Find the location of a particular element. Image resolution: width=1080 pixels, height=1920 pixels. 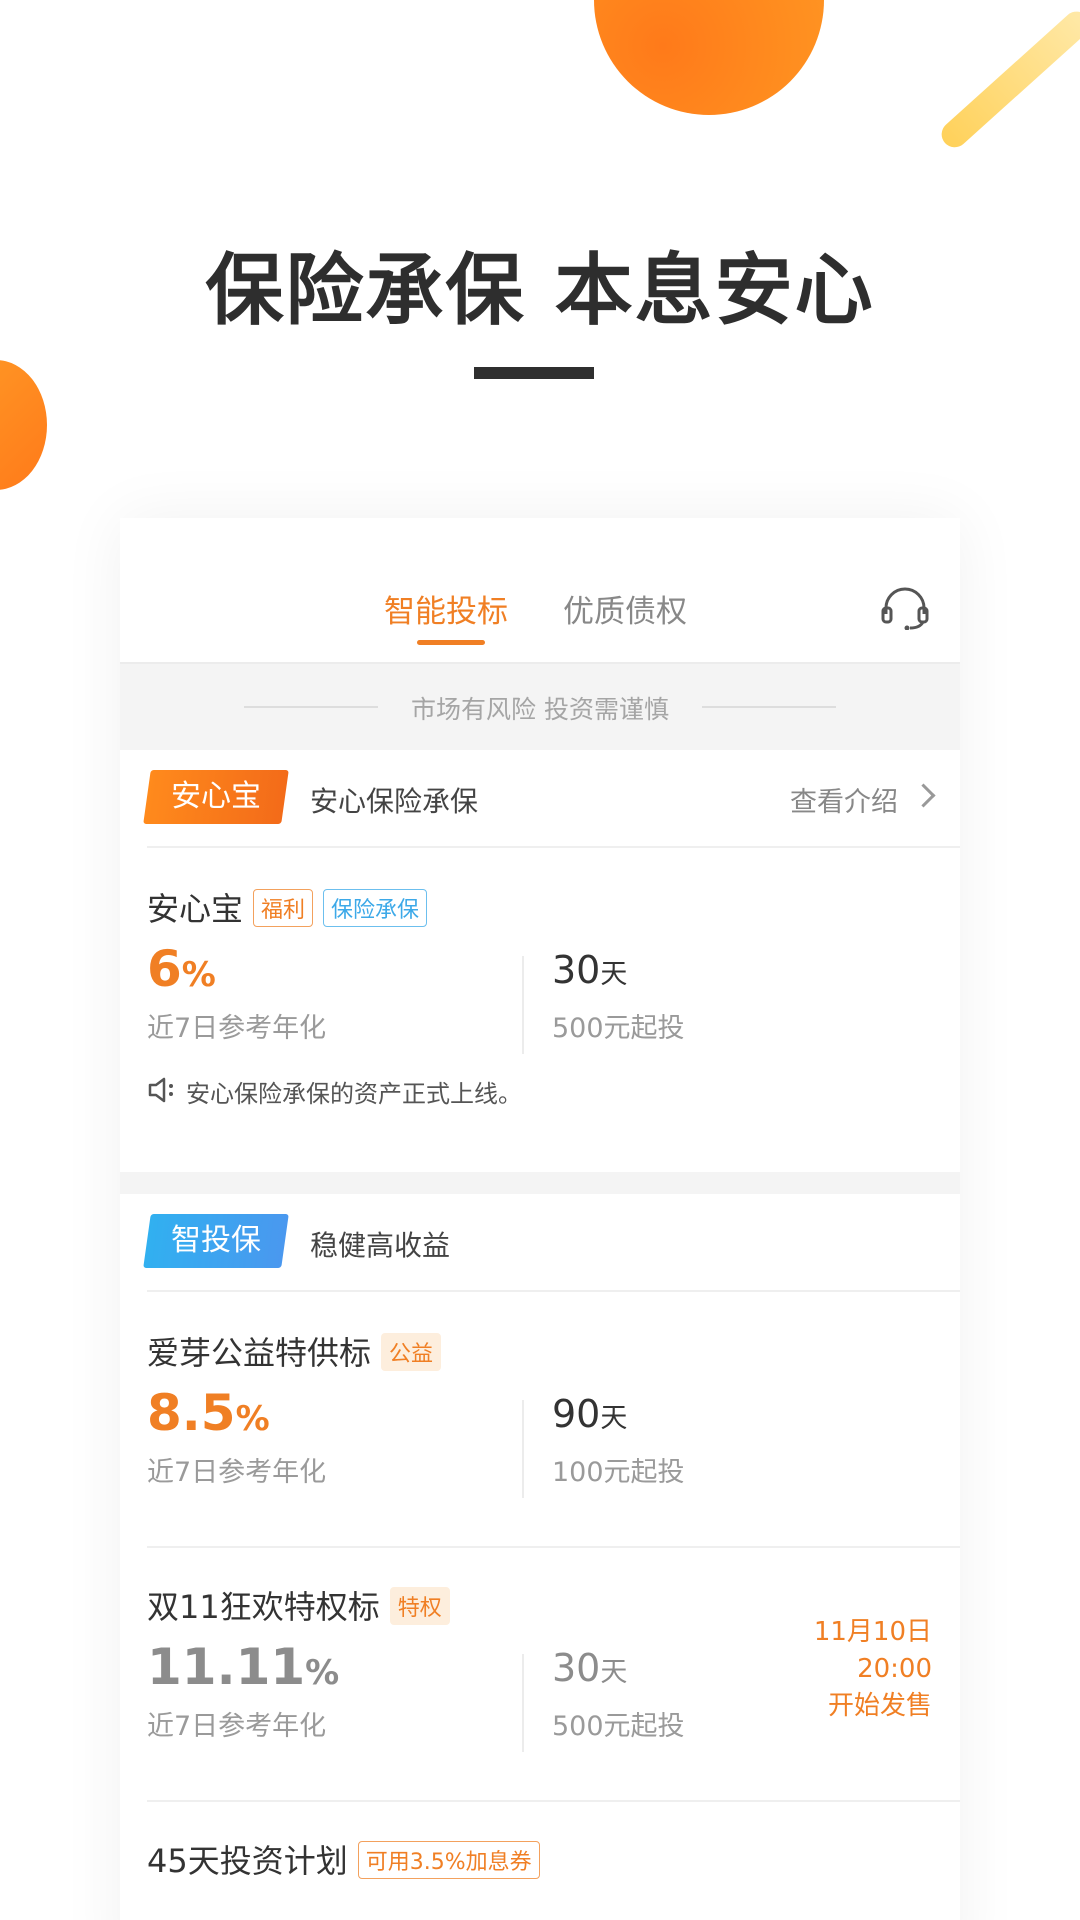

product-name: 双11狂欢特权标 特权 is located at coordinates (298, 1605).